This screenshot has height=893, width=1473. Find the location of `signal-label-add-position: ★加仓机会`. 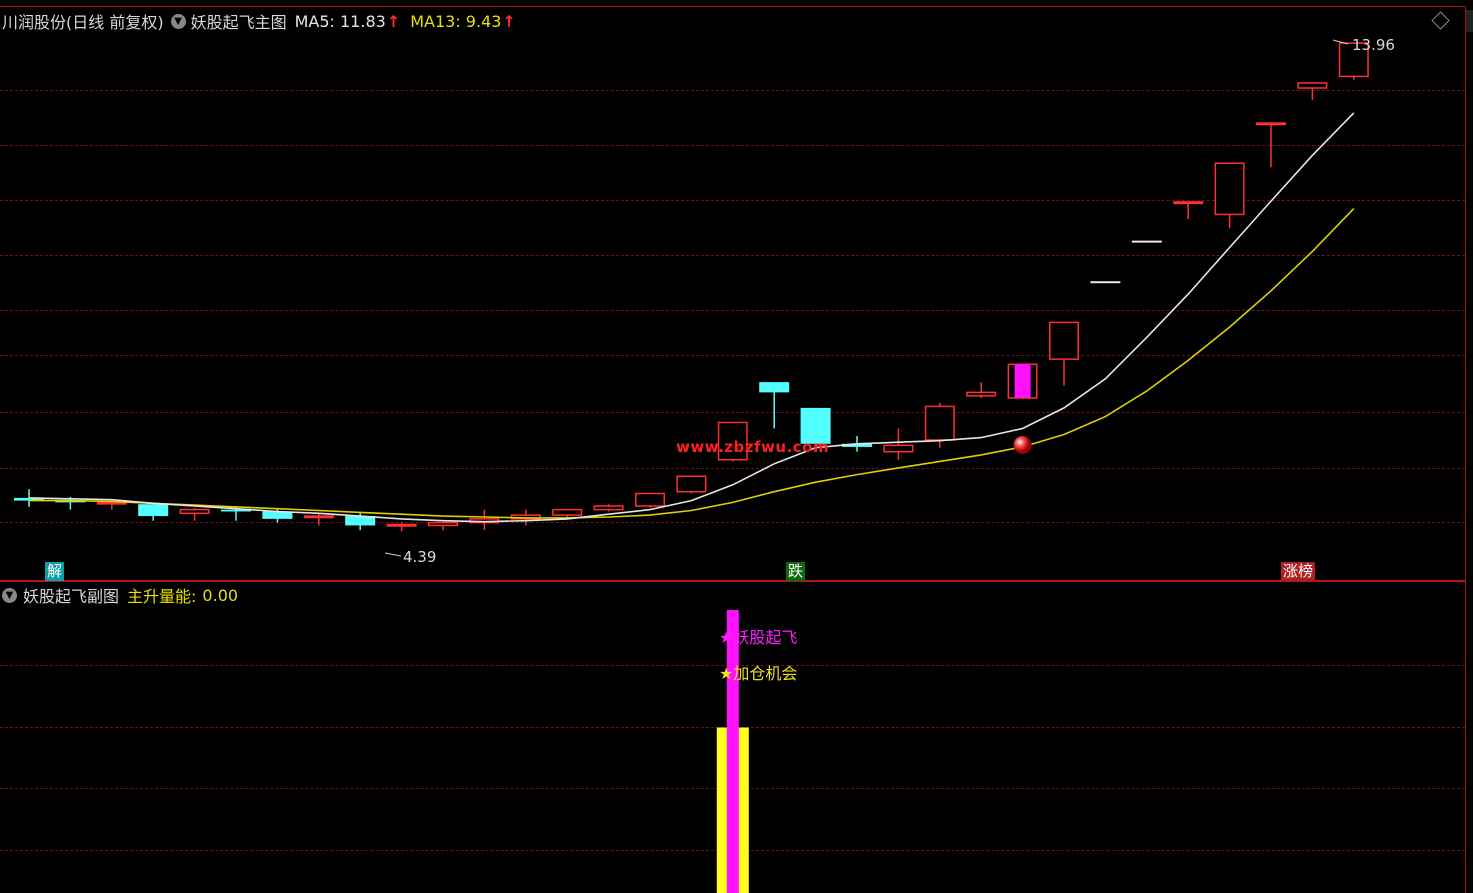

signal-label-add-position: ★加仓机会 is located at coordinates (758, 673).